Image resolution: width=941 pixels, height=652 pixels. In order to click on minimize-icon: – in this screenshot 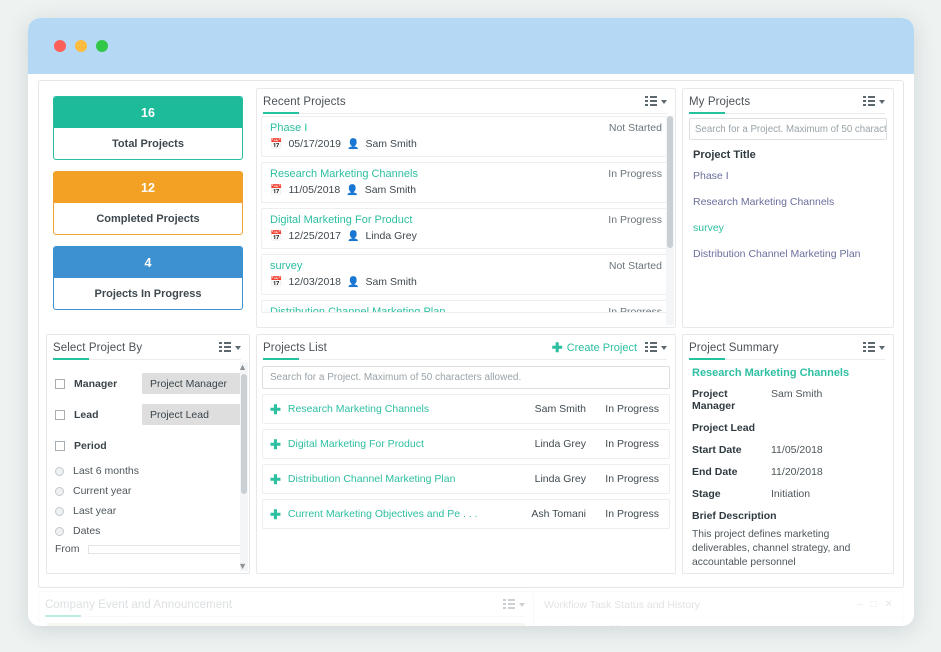, I will do `click(860, 604)`.